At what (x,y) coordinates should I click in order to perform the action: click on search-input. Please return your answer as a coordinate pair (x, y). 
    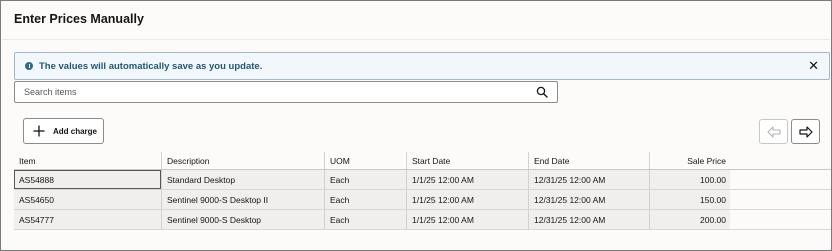
    Looking at the image, I should click on (275, 92).